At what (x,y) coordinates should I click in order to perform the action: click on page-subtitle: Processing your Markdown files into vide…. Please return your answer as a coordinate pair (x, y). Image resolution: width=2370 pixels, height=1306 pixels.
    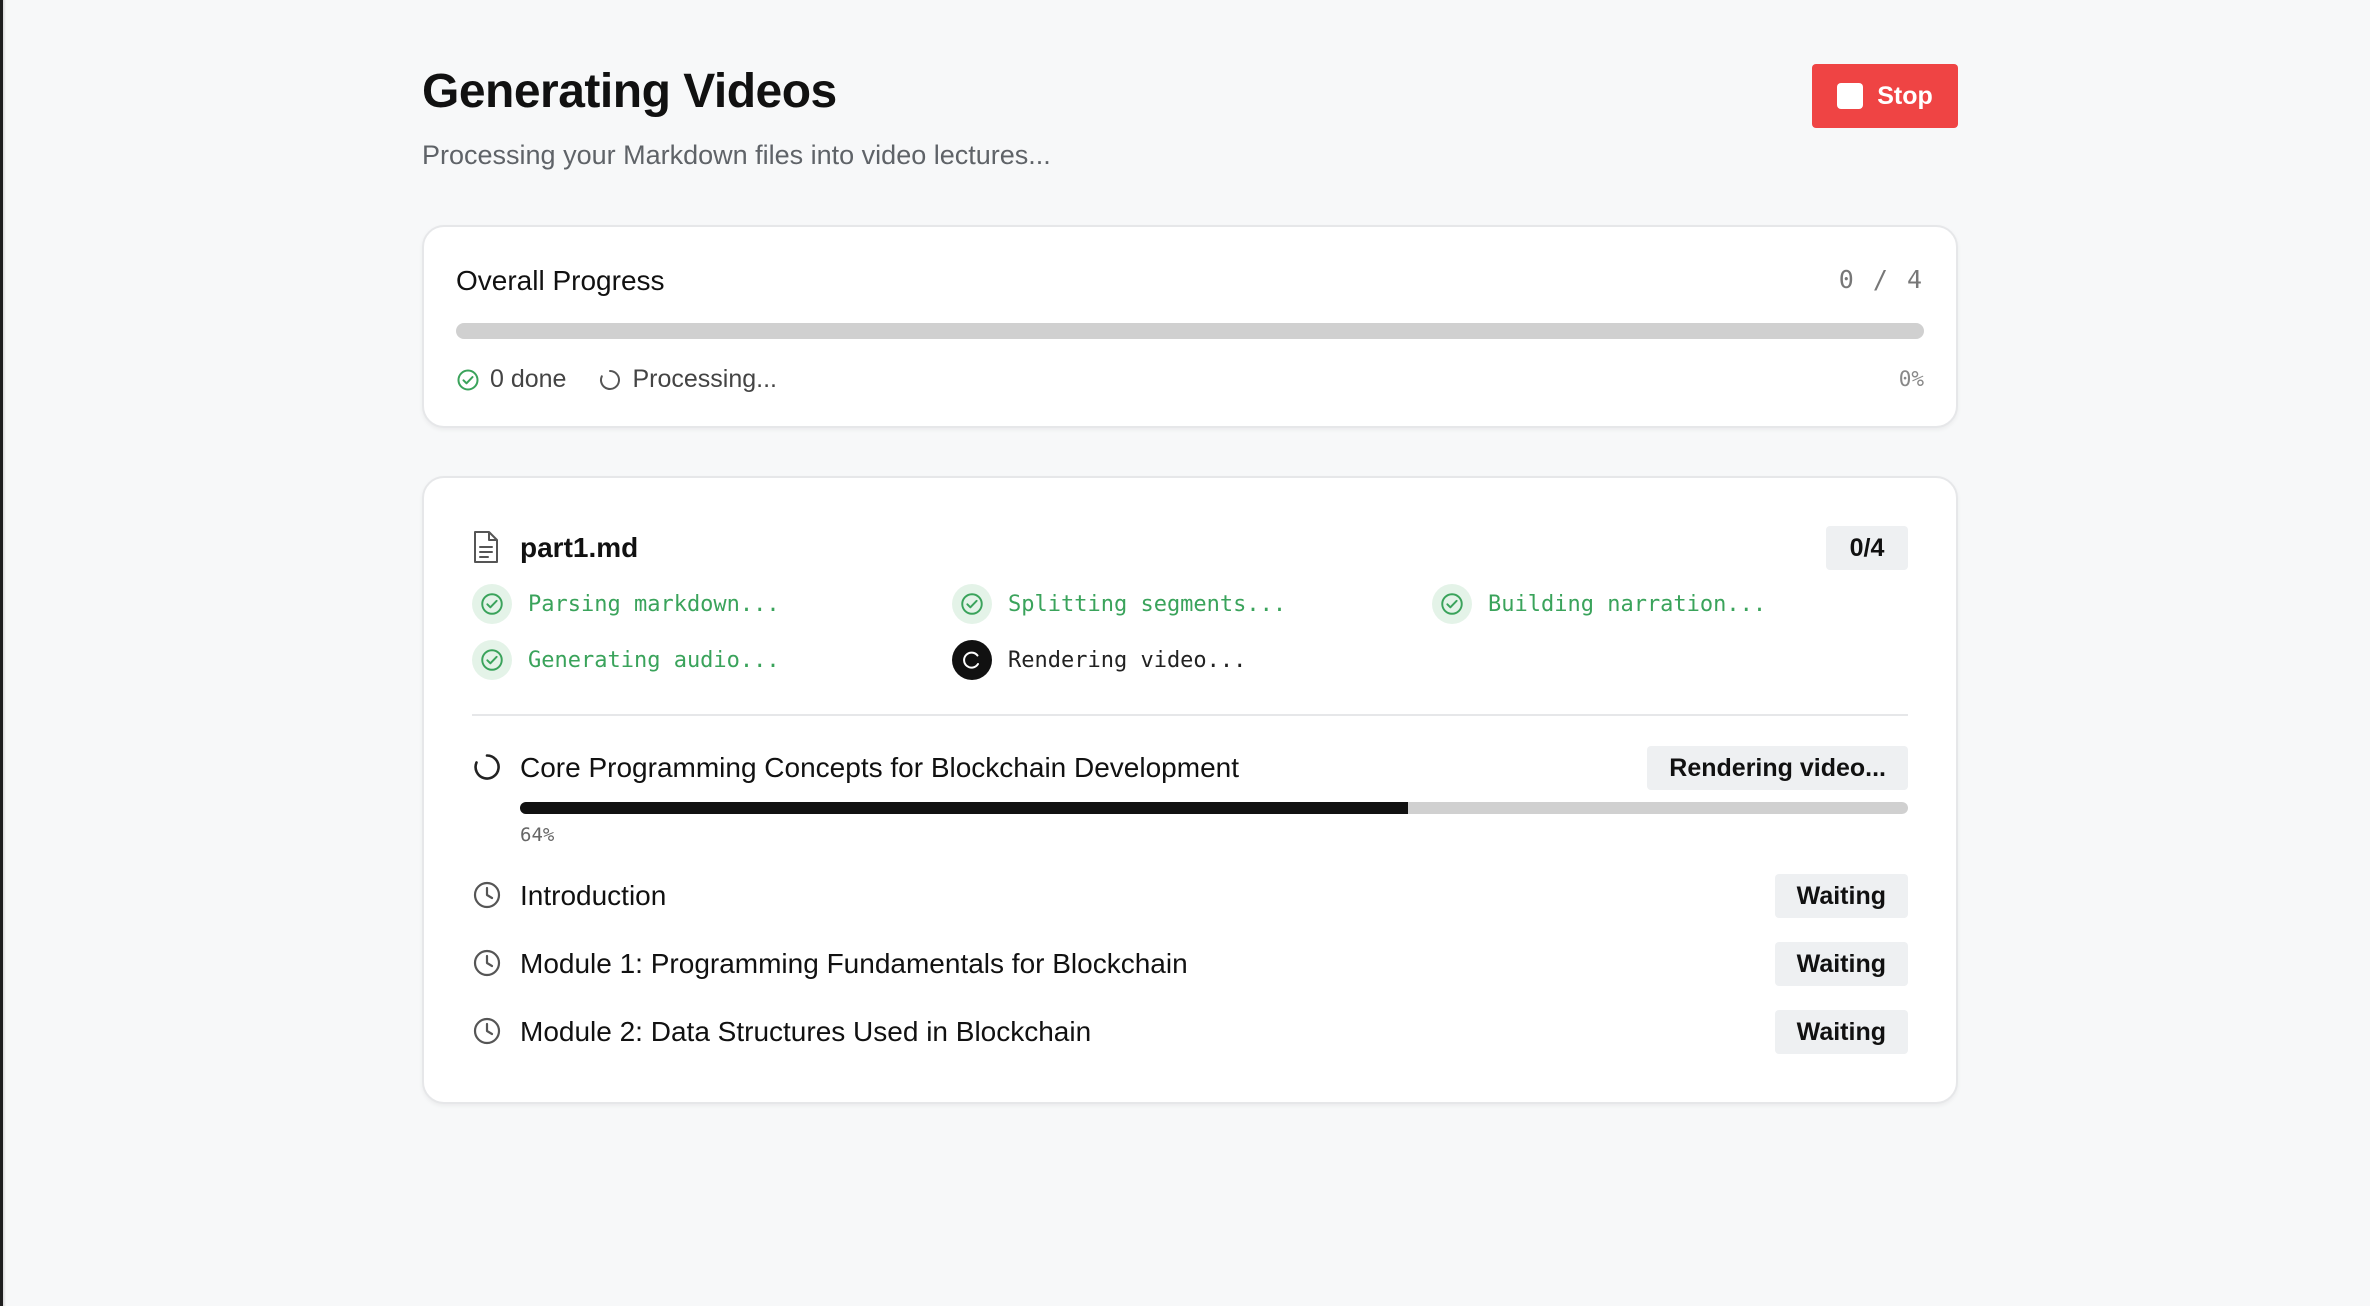
    Looking at the image, I should click on (736, 155).